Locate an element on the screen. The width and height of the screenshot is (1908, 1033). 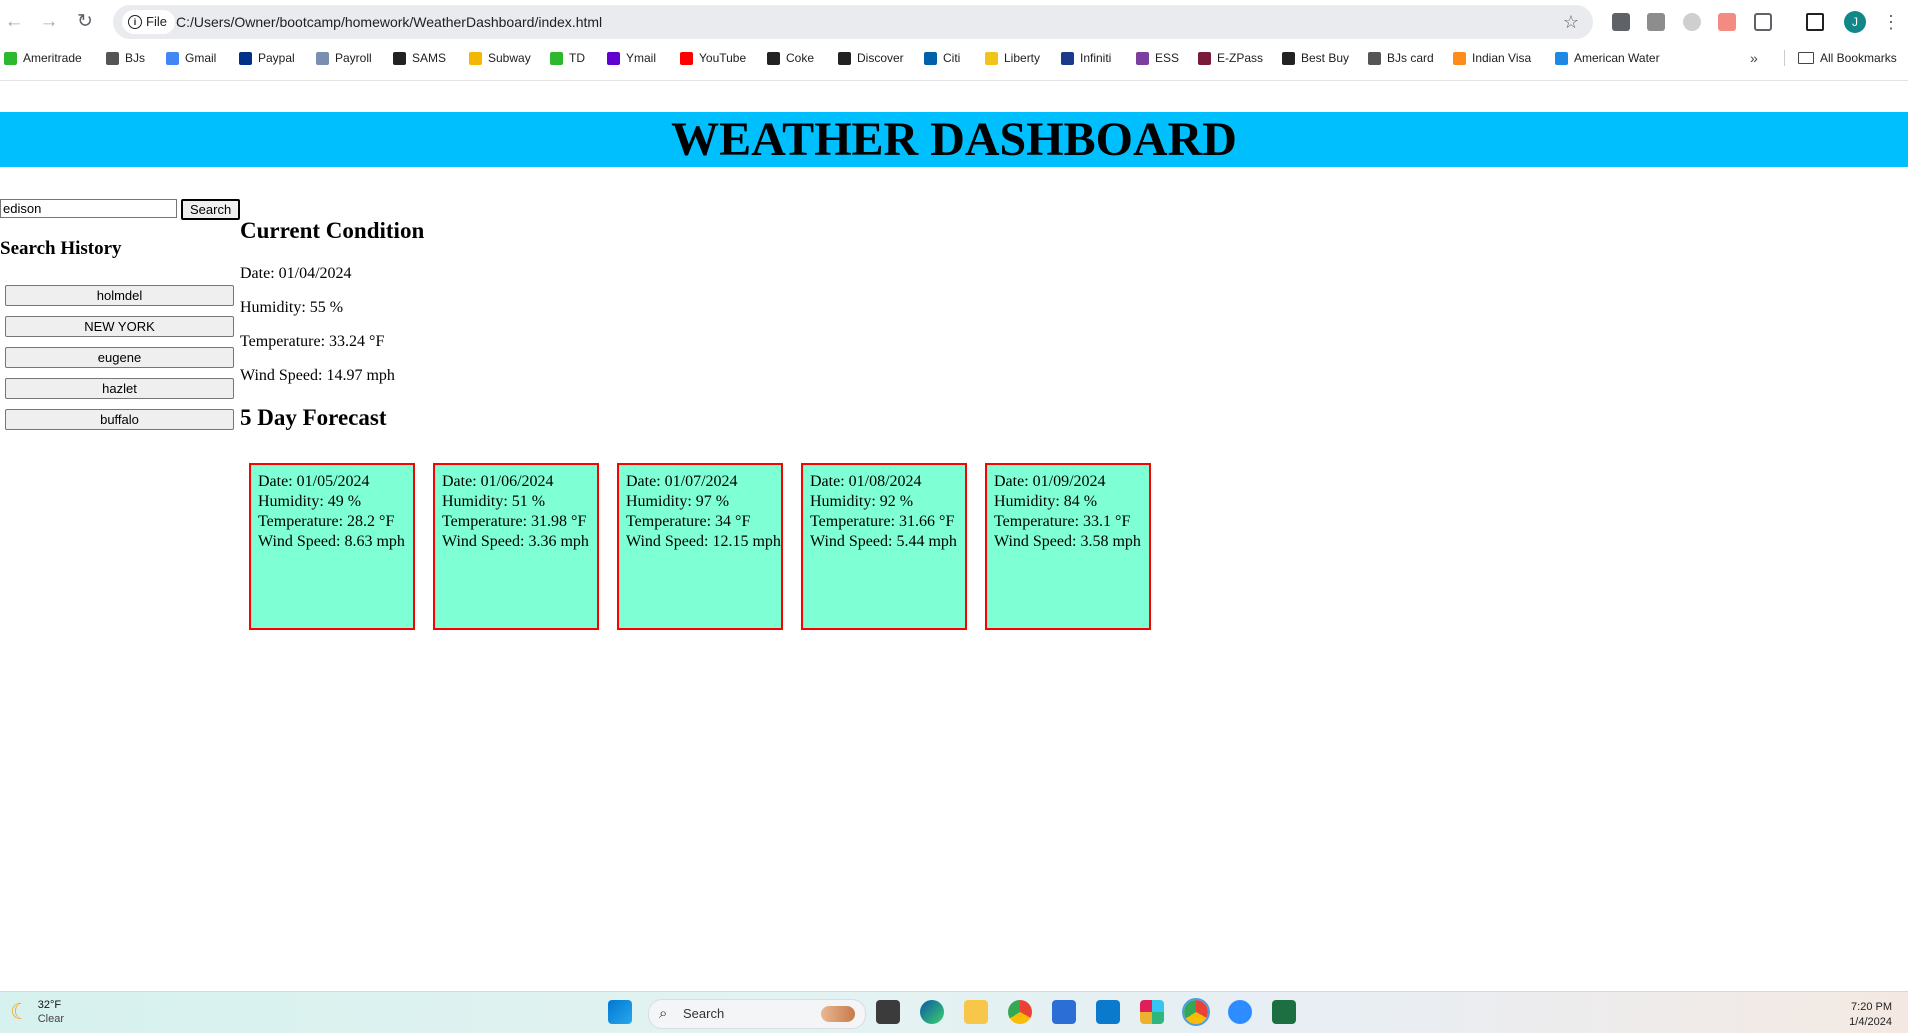
bookmark-item: BJs card is located at coordinates (1401, 58).